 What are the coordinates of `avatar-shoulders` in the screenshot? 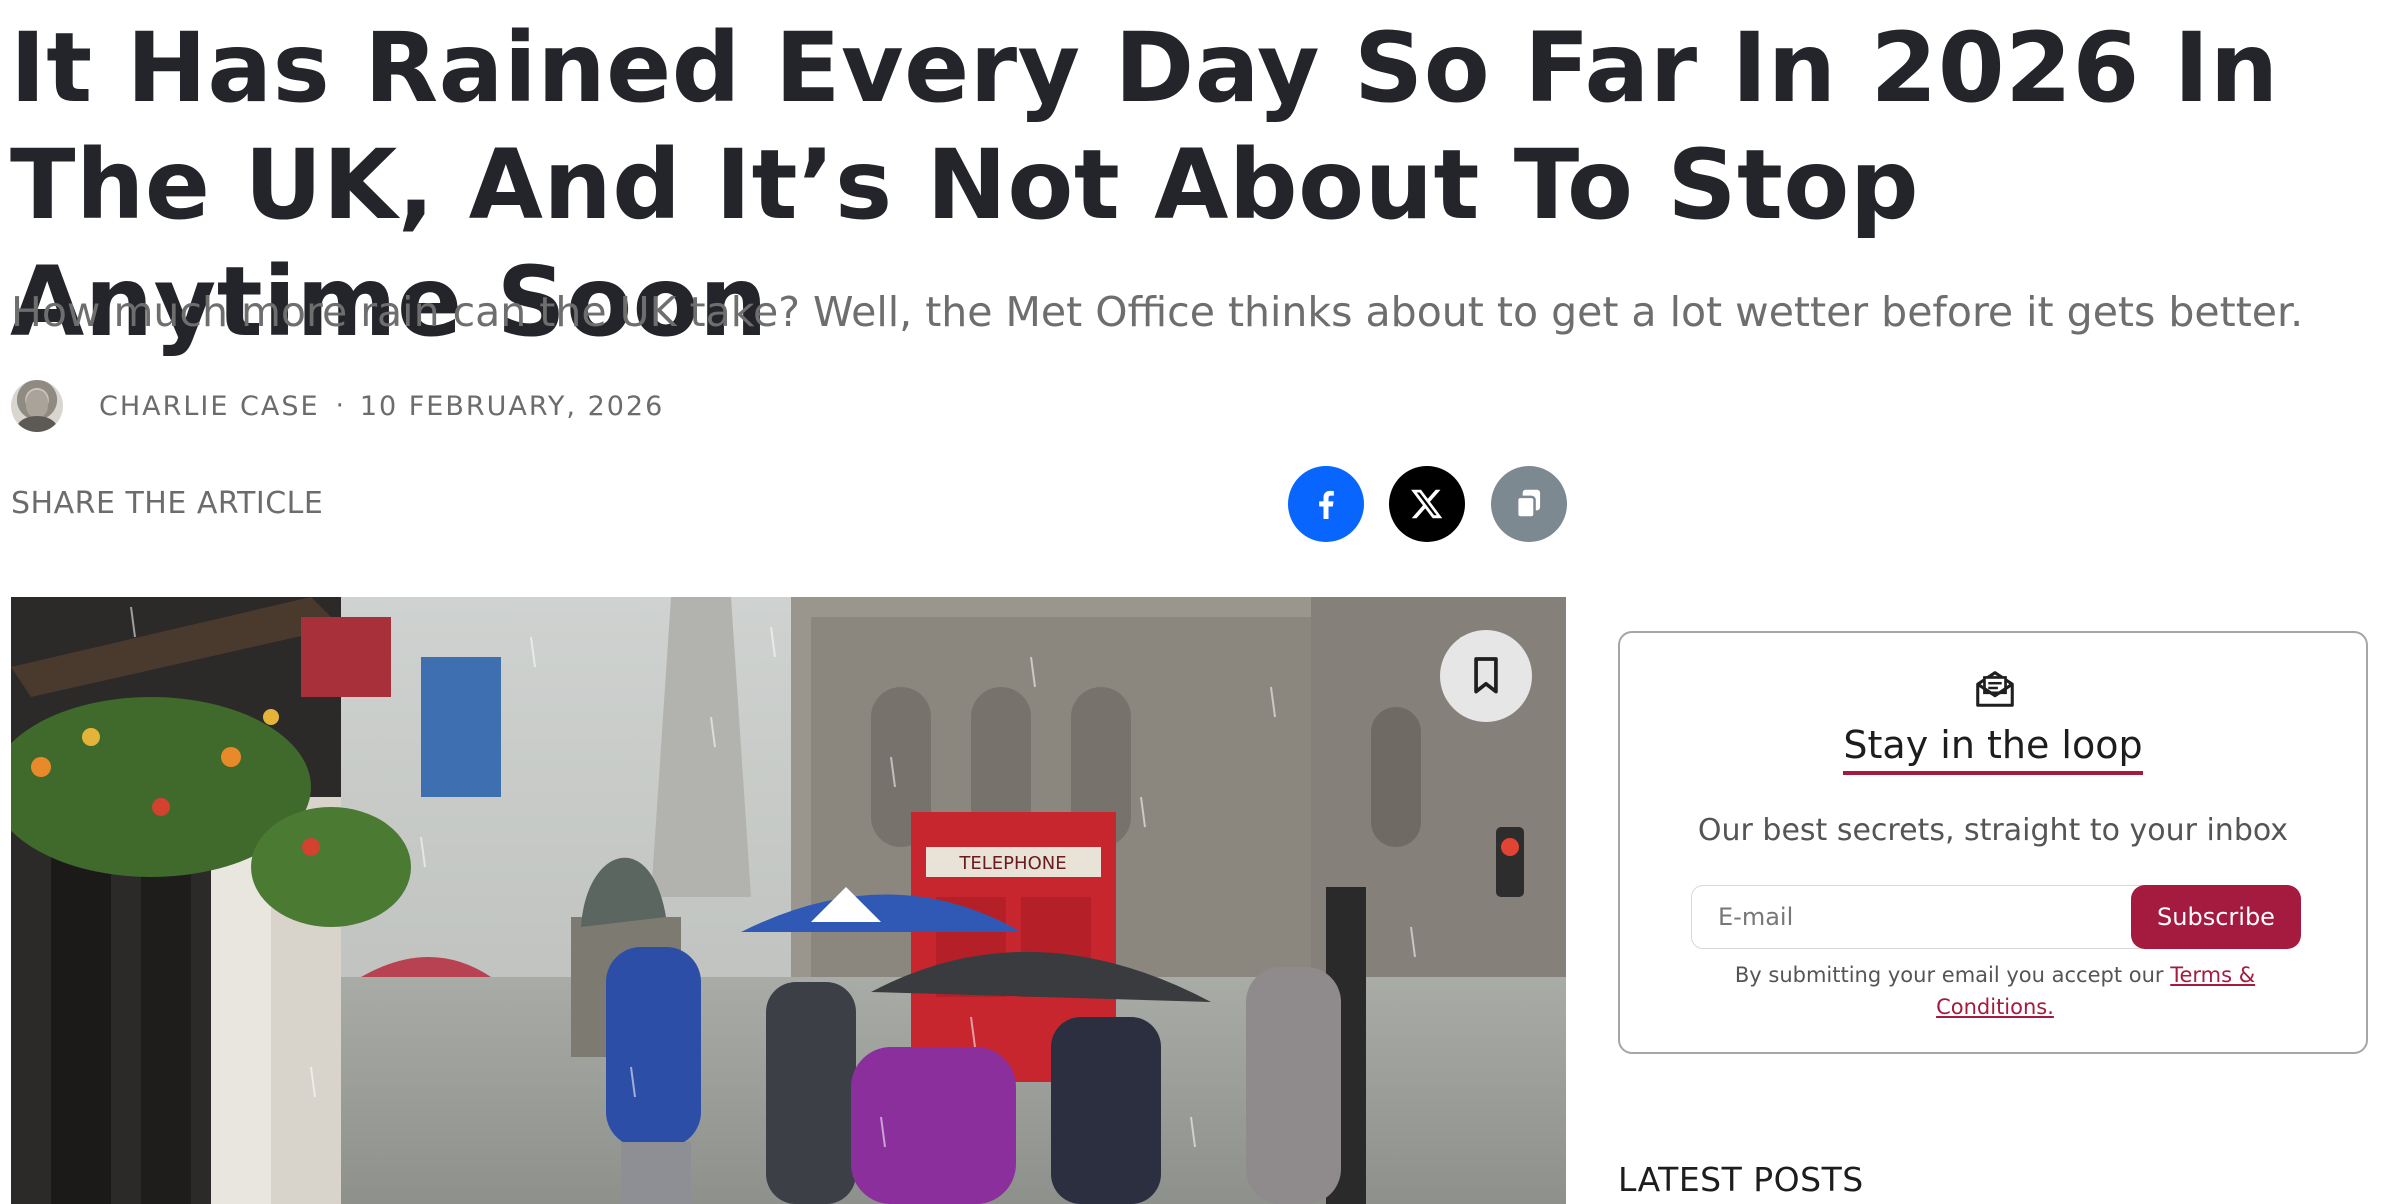 It's located at (37, 424).